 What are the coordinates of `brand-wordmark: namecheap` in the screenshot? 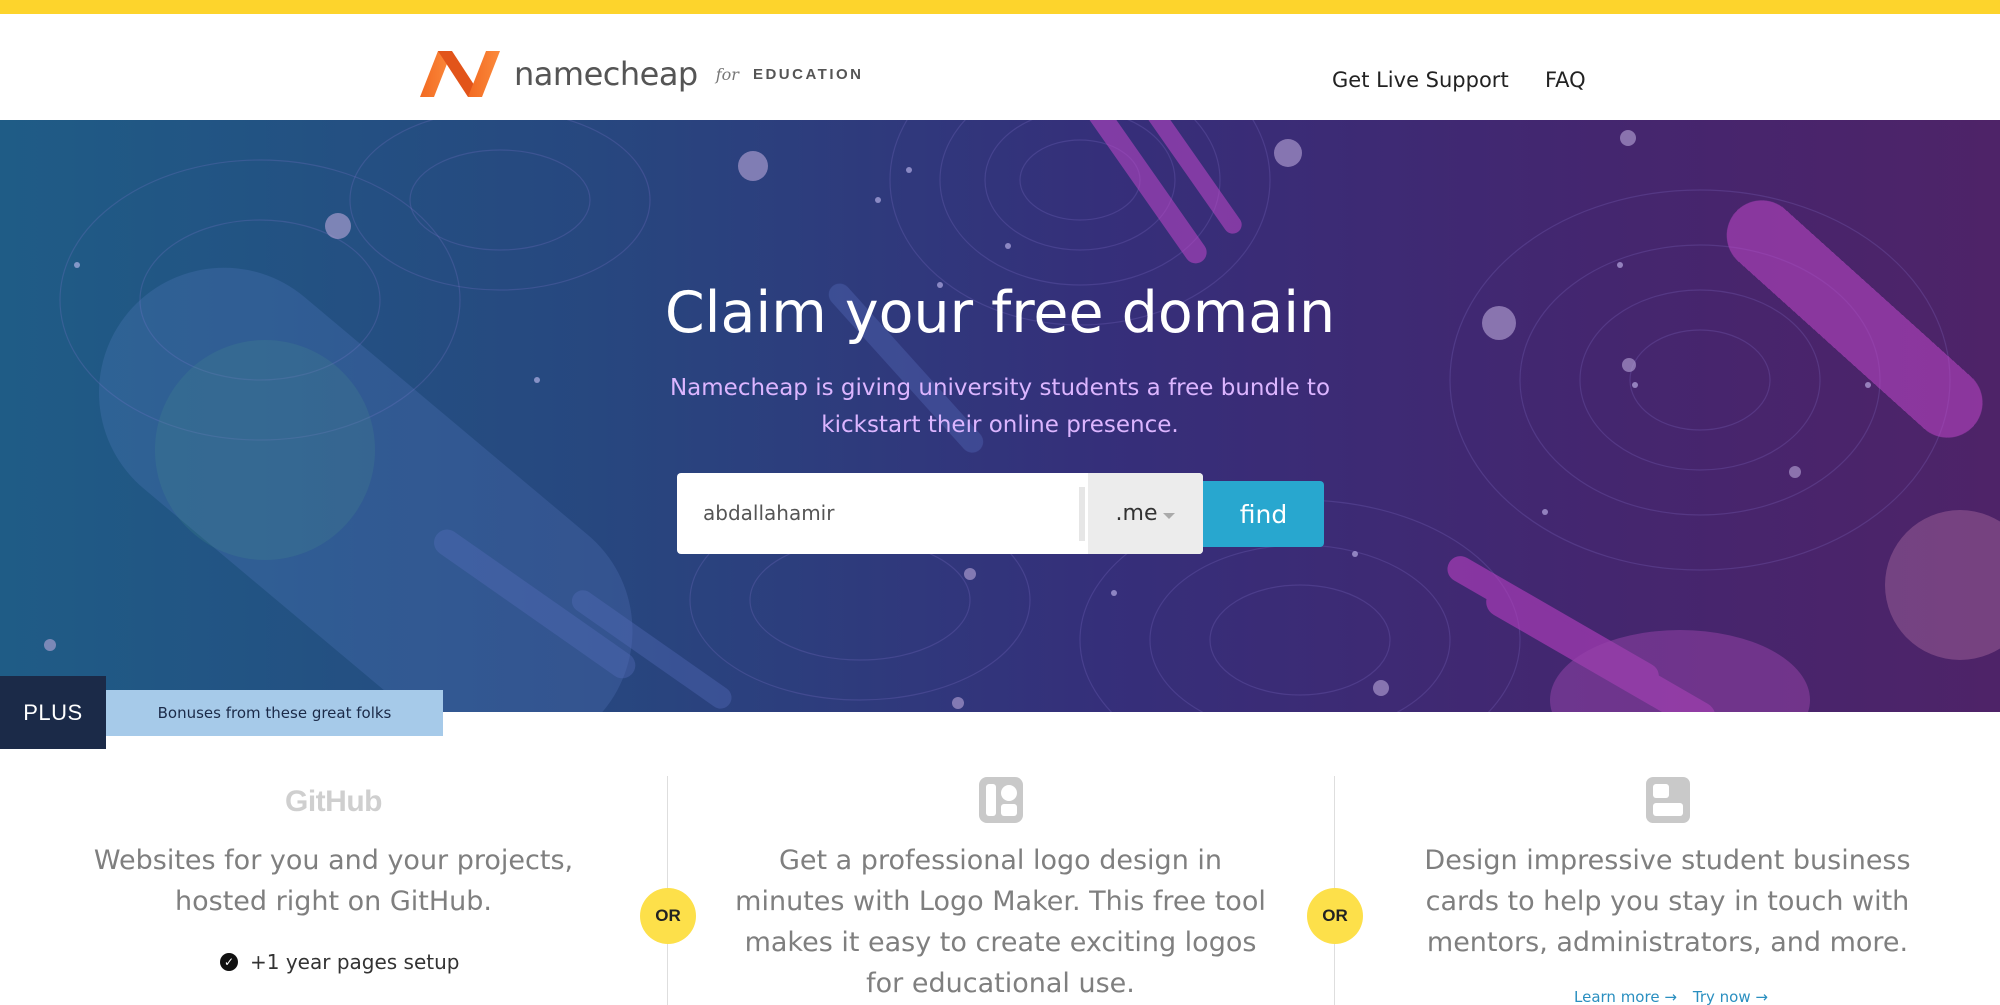 It's located at (606, 74).